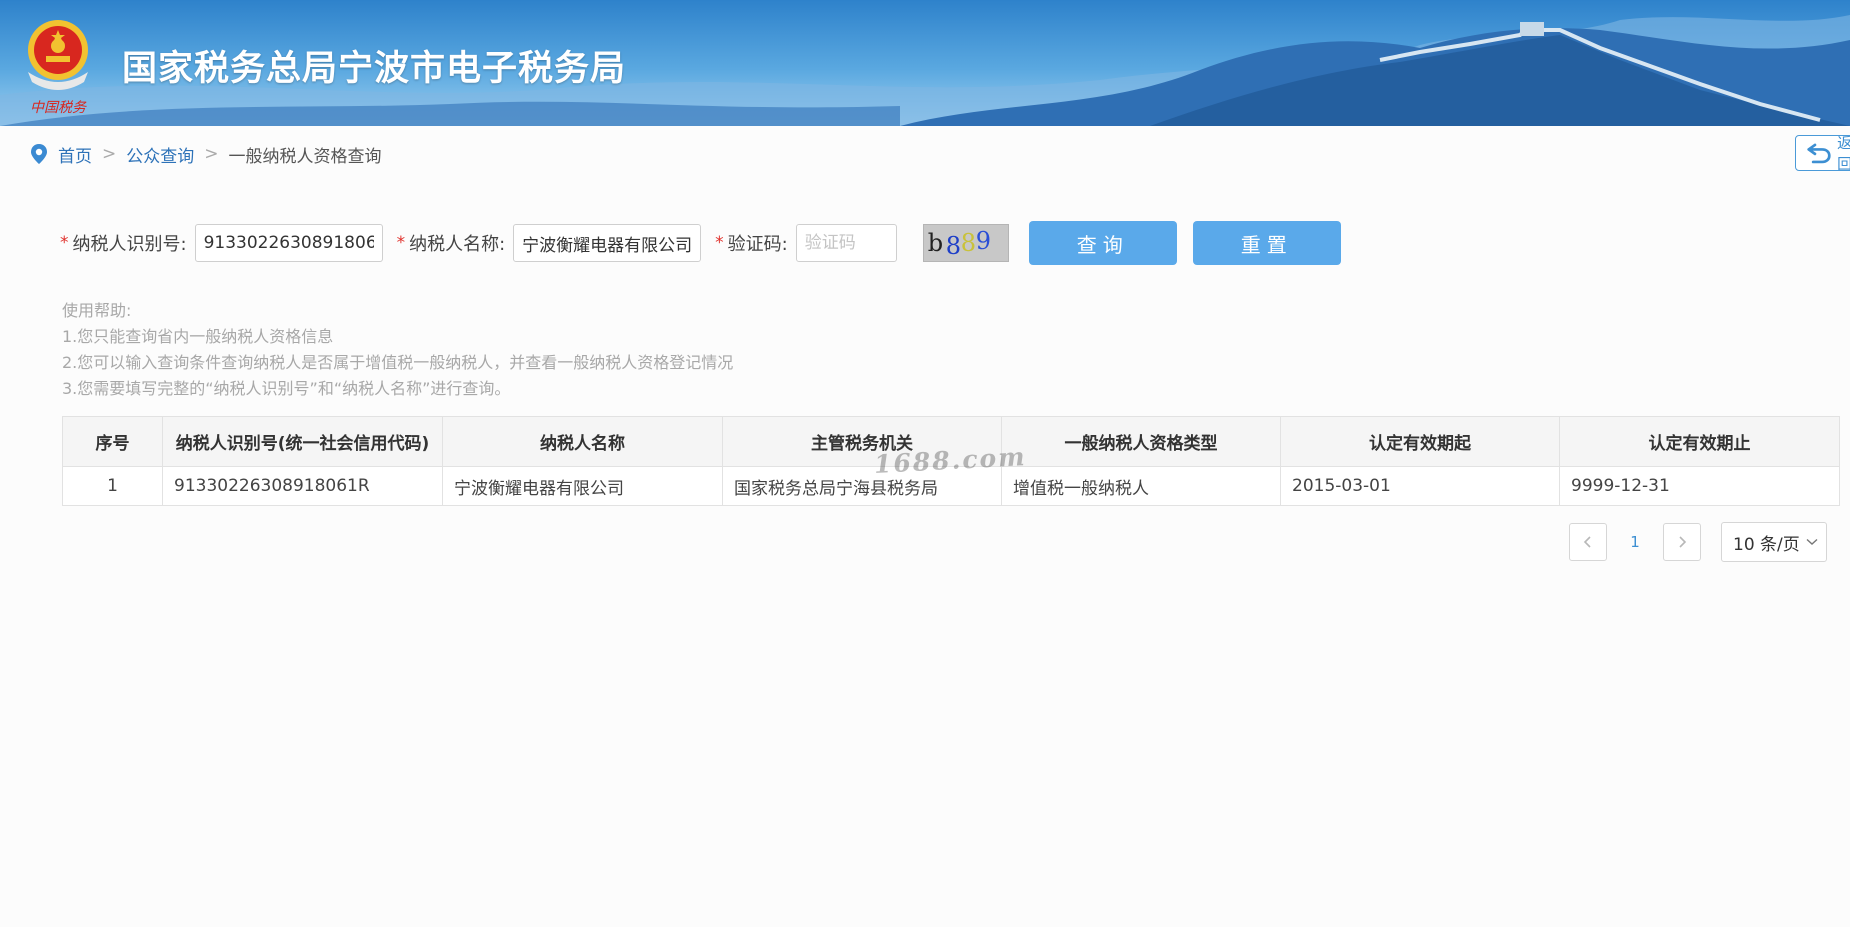 The image size is (1850, 927). Describe the element at coordinates (1141, 486) in the screenshot. I see `cell-qualification-type: 增值税一般纳税人` at that location.